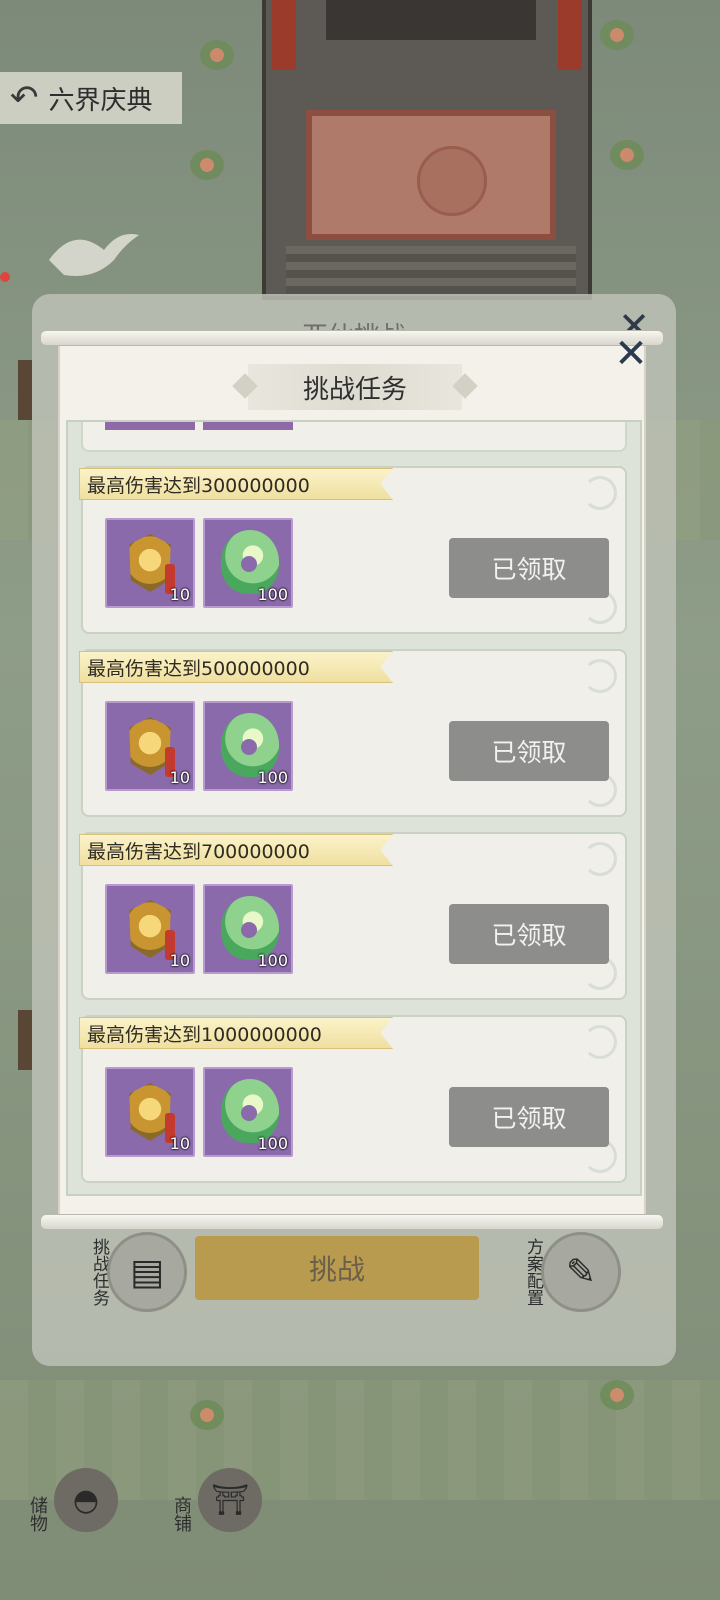 The height and width of the screenshot is (1600, 720). I want to click on scroll-icon: ▤, so click(147, 1272).